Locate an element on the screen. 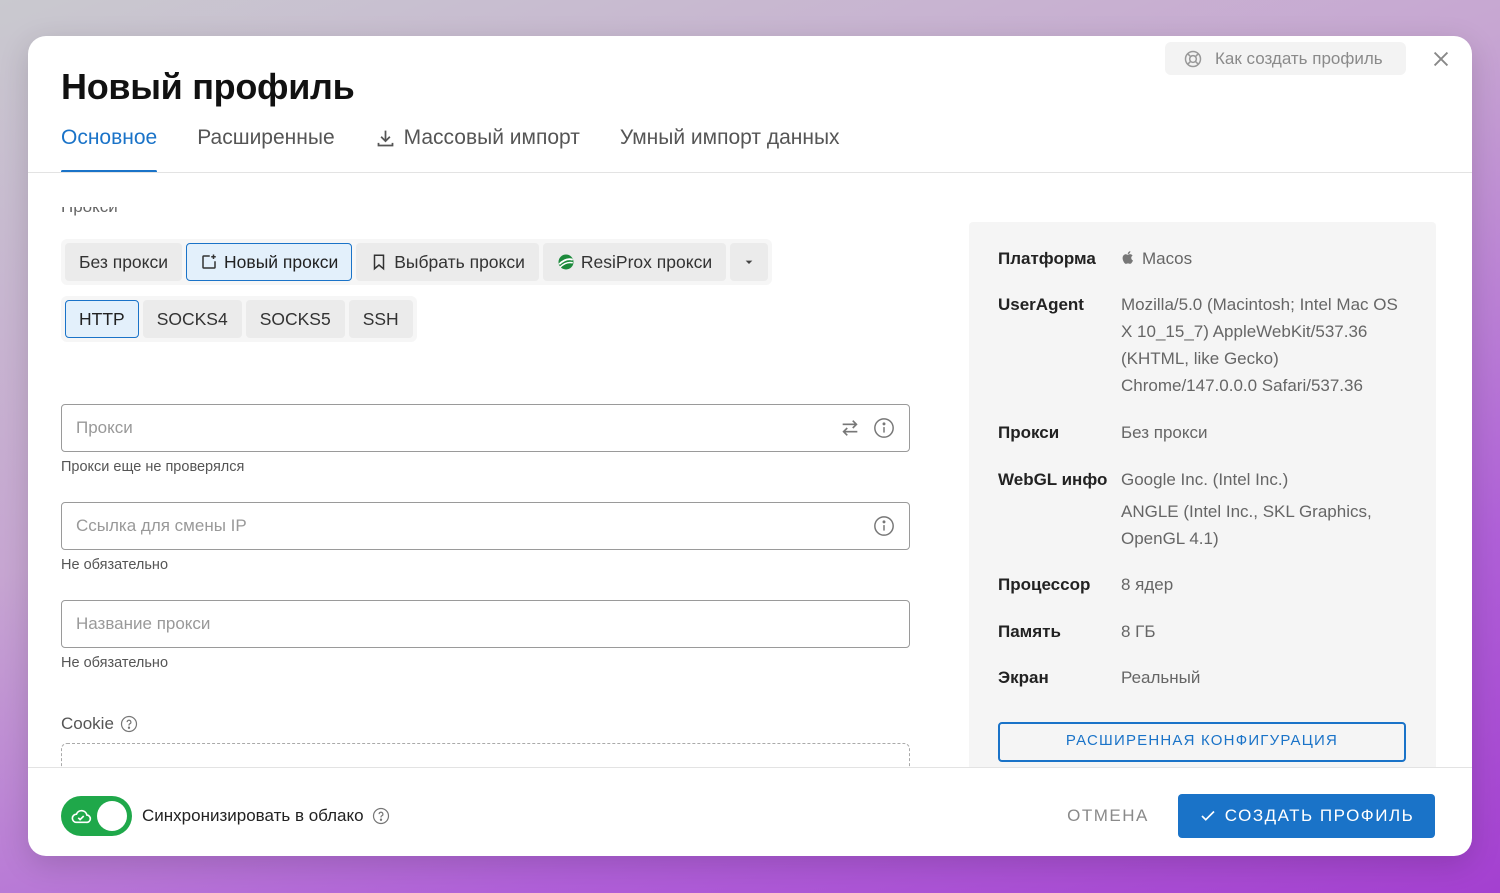 The image size is (1500, 893). how-to-create-profile-link: Как создать профиль is located at coordinates (1285, 58).